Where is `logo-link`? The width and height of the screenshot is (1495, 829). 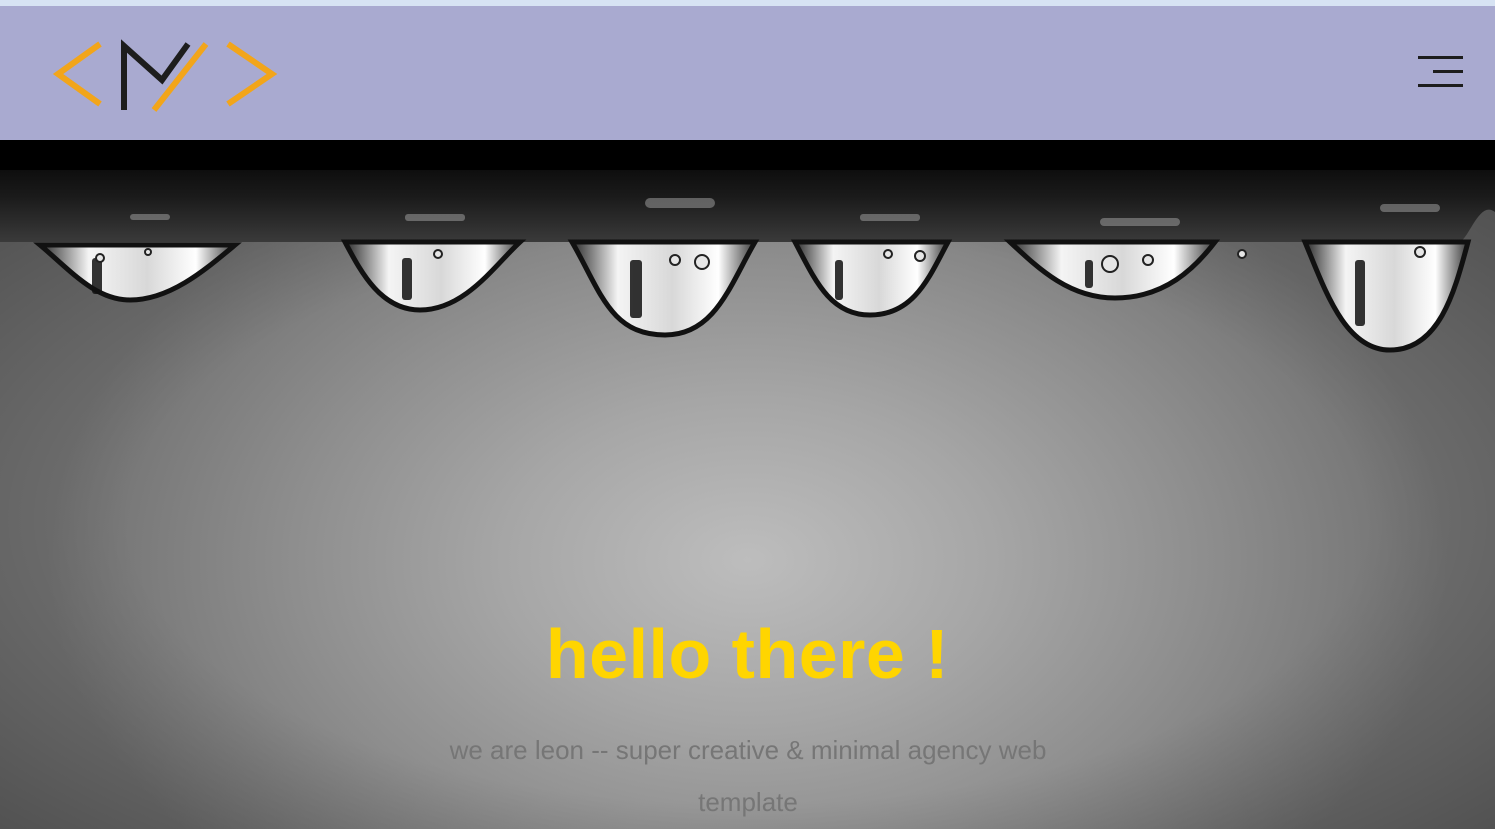
logo-link is located at coordinates (166, 74).